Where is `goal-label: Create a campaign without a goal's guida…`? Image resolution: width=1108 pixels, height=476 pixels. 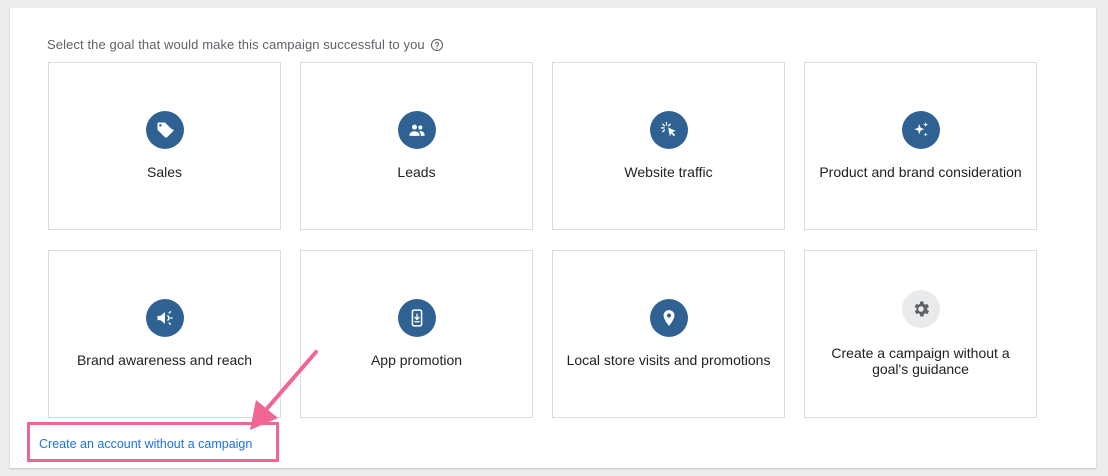 goal-label: Create a campaign without a goal's guida… is located at coordinates (920, 361).